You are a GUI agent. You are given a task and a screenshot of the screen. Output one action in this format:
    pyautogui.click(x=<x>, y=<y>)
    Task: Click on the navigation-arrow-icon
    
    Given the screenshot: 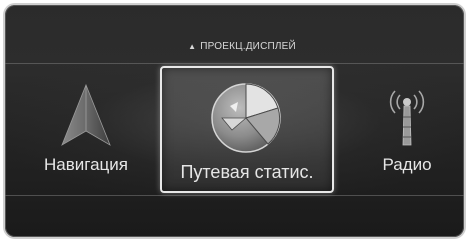 What is the action you would take?
    pyautogui.click(x=86, y=114)
    